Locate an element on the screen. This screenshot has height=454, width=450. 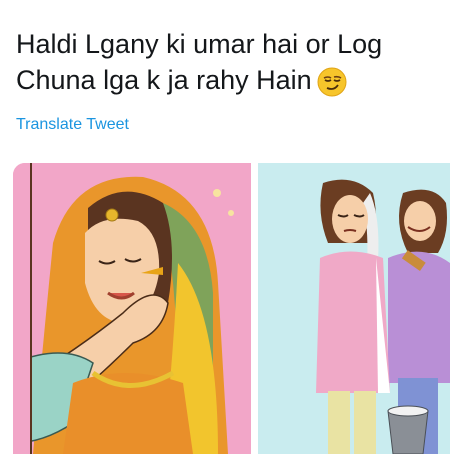
panel-divider is located at coordinates (254, 308).